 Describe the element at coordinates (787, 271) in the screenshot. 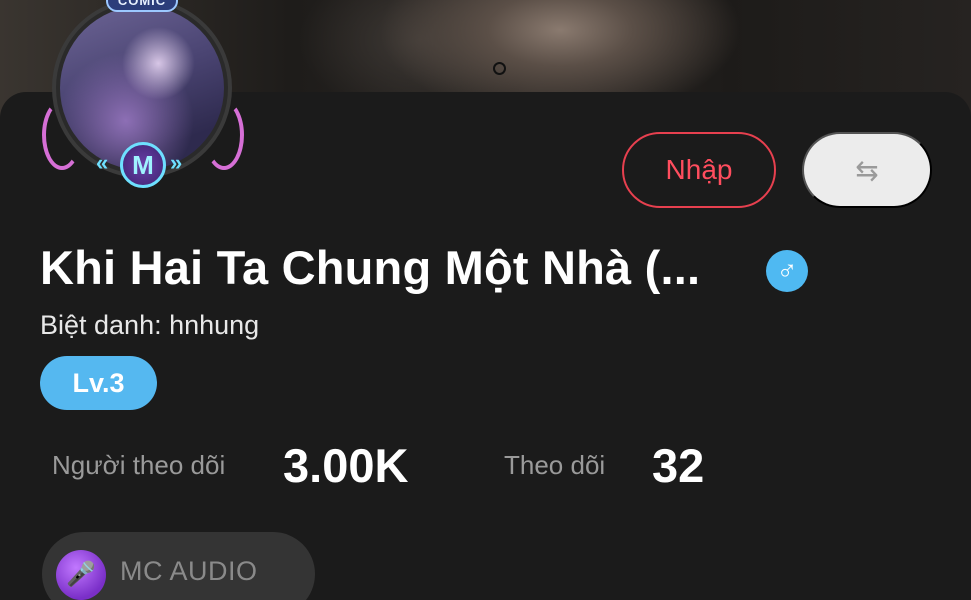

I see `gender-male-icon: ♂` at that location.